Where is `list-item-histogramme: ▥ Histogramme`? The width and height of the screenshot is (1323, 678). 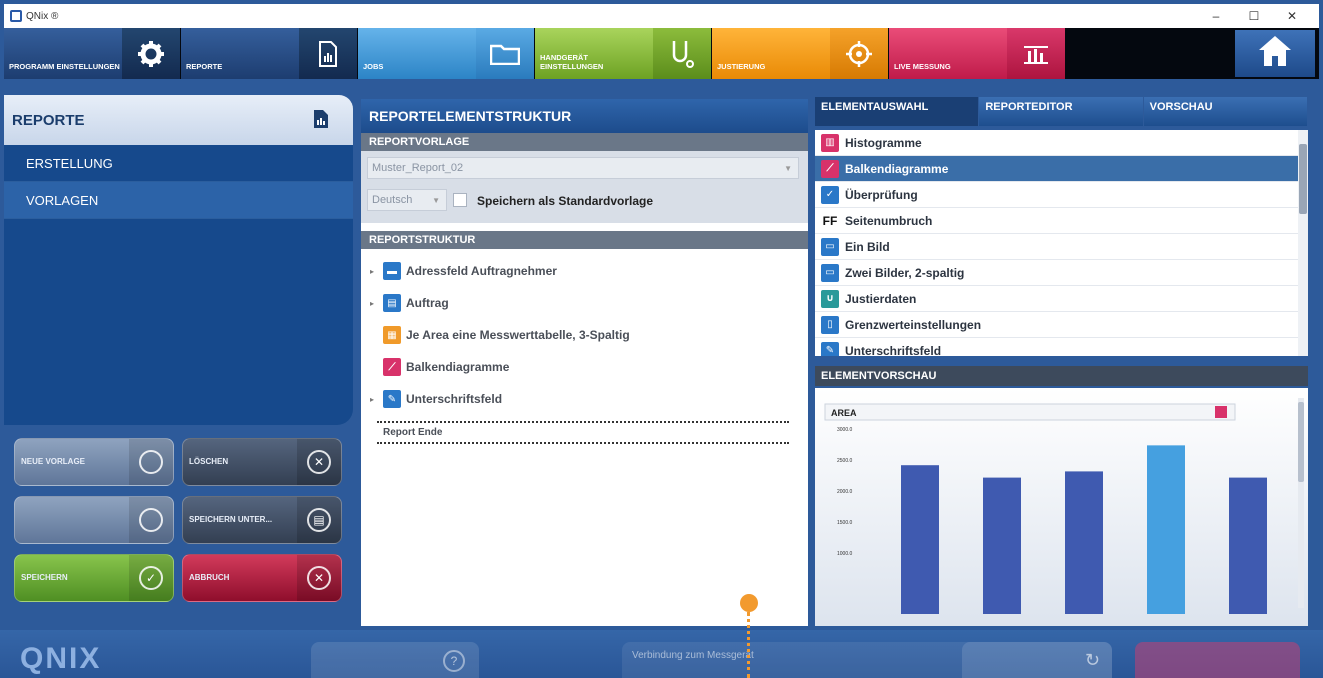 list-item-histogramme: ▥ Histogramme is located at coordinates (1061, 143).